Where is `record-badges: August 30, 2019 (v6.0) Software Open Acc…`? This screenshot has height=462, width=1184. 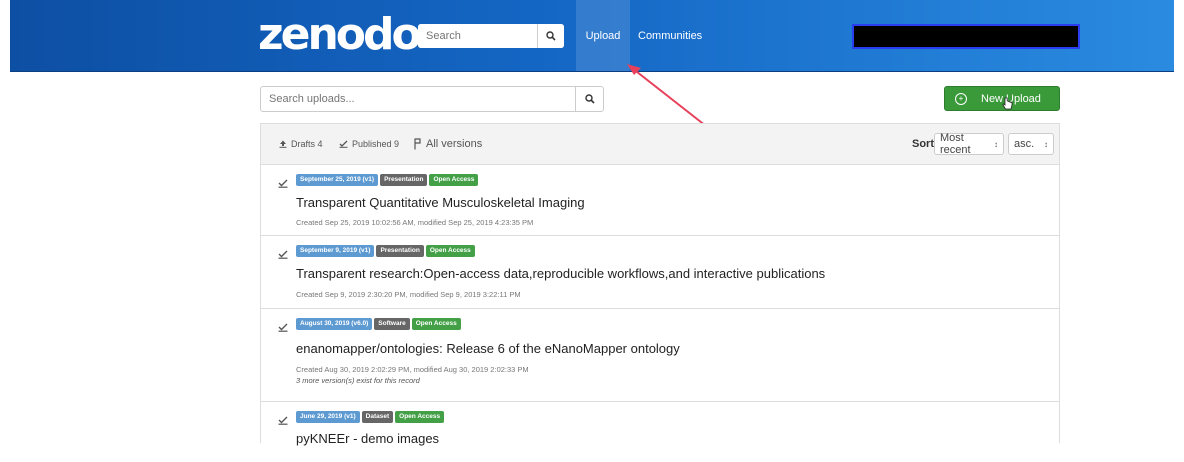
record-badges: August 30, 2019 (v6.0) Software Open Acc… is located at coordinates (378, 324).